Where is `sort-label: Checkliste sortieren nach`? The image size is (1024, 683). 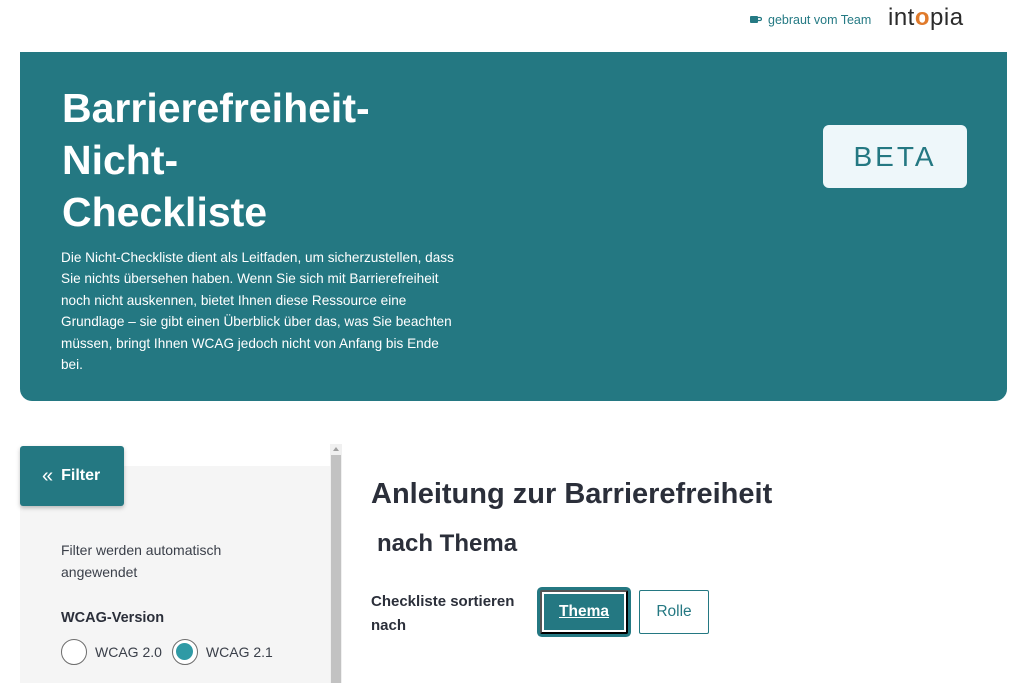 sort-label: Checkliste sortieren nach is located at coordinates (443, 613).